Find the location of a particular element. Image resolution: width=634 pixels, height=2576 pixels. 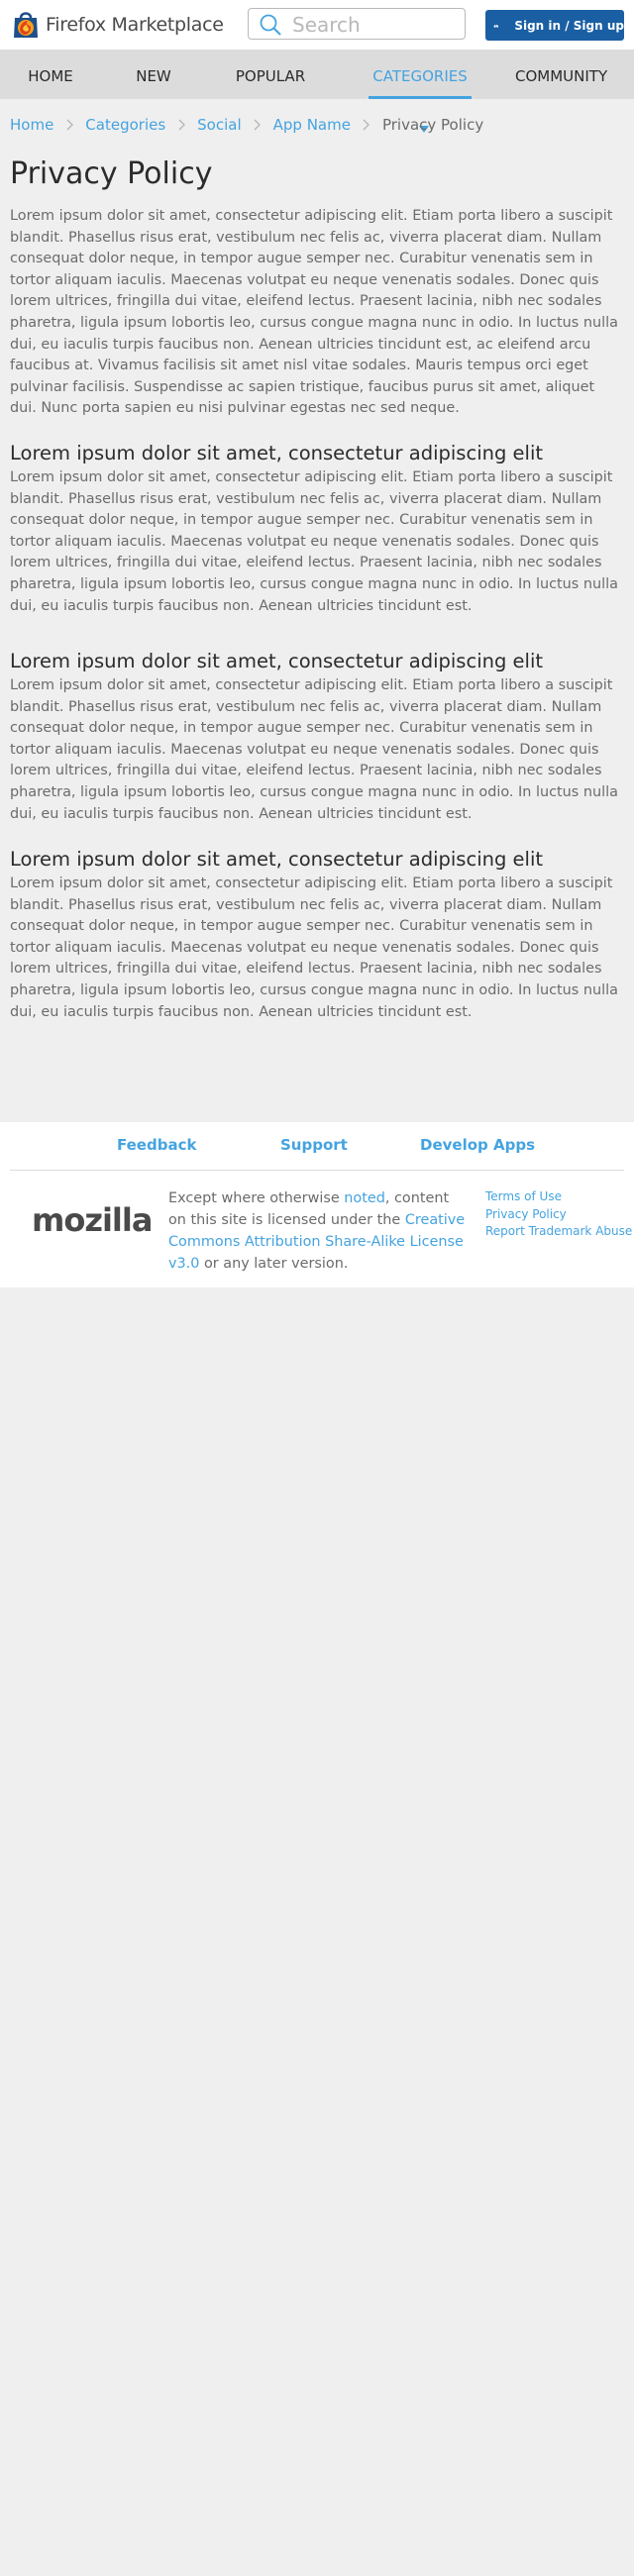

footer-divider is located at coordinates (317, 1170).